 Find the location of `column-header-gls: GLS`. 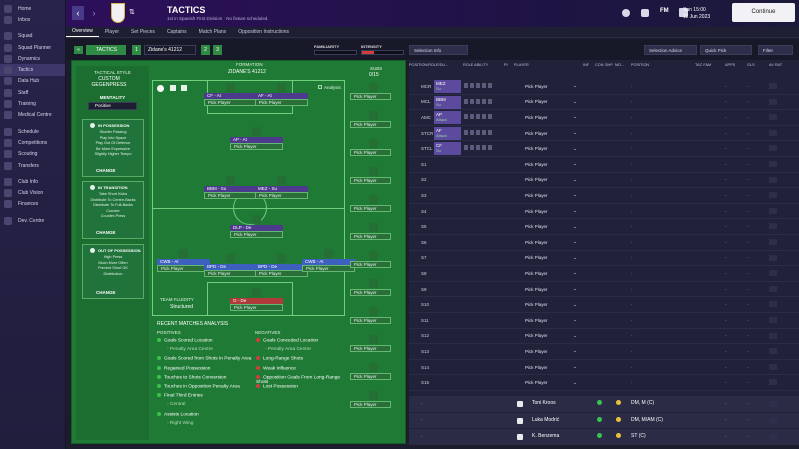

column-header-gls: GLS is located at coordinates (751, 65).